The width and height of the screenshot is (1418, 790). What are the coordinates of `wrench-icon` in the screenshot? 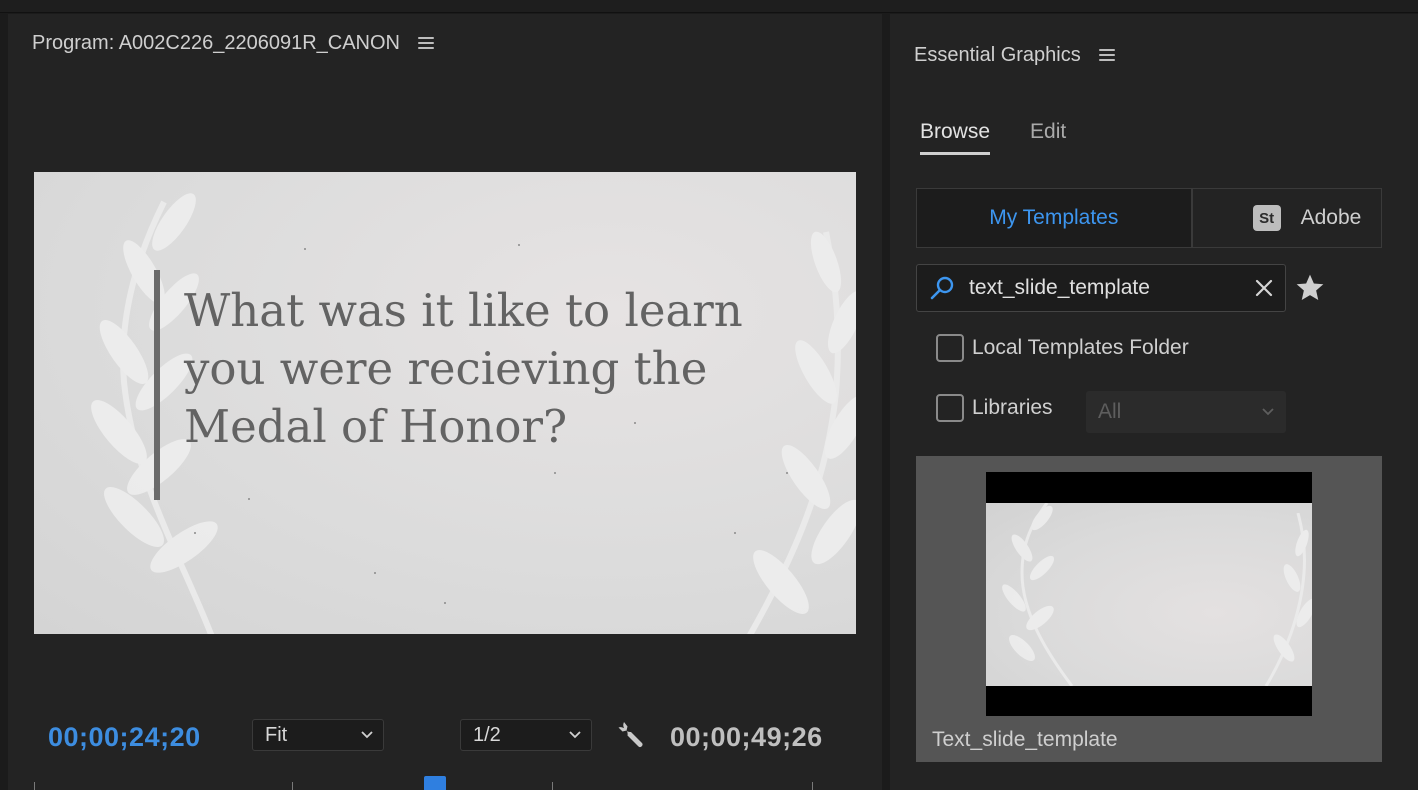 It's located at (632, 734).